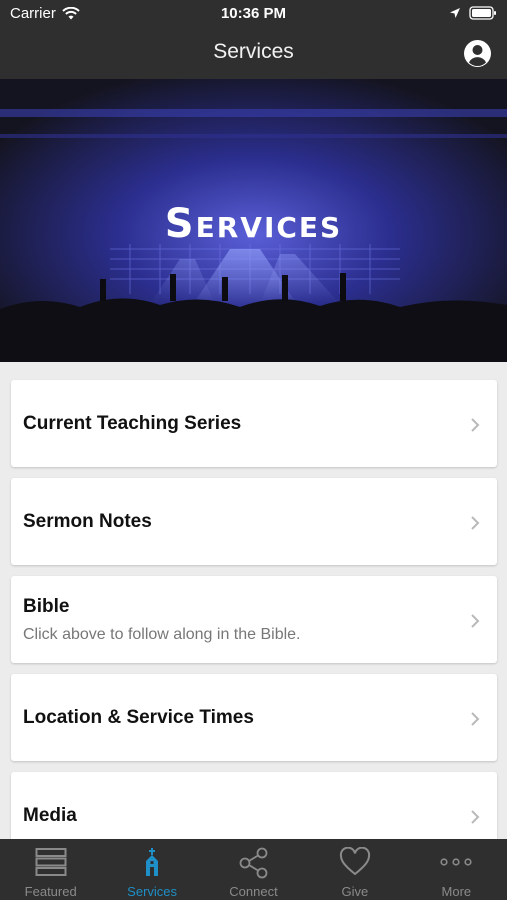 The width and height of the screenshot is (507, 900). I want to click on tab-label: Featured, so click(50, 891).